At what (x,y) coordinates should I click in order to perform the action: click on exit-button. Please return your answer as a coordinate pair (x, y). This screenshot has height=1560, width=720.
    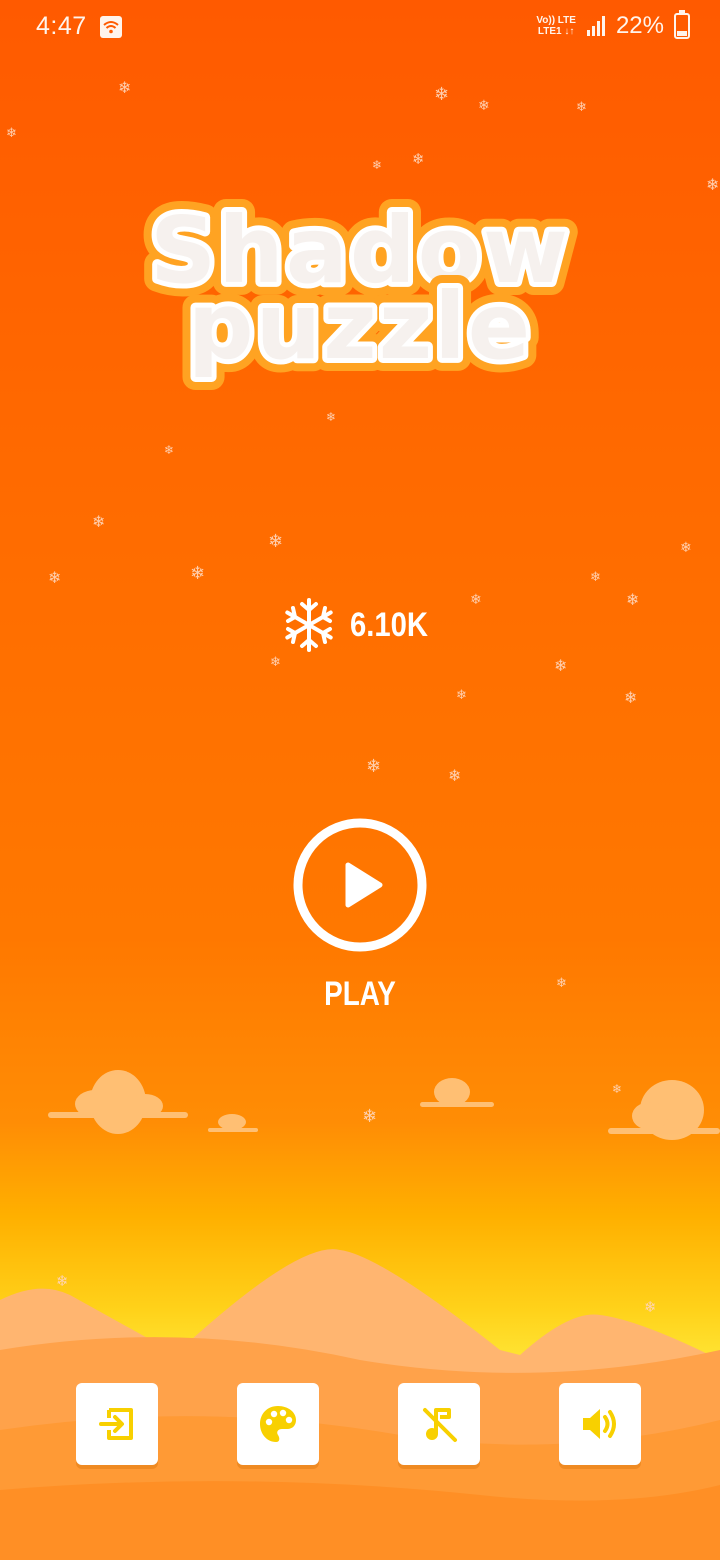
    Looking at the image, I should click on (117, 1424).